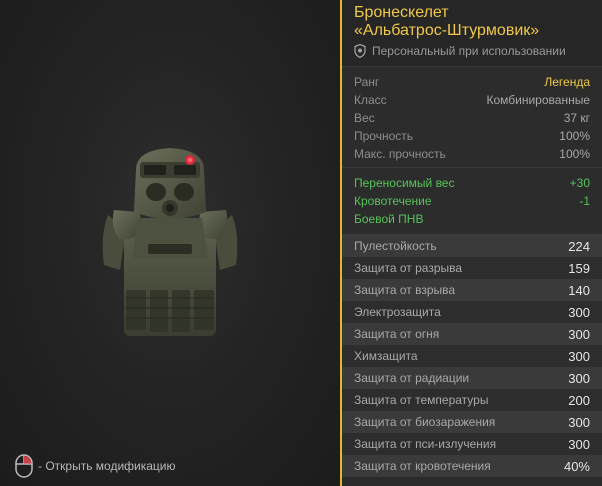  I want to click on prop-value: 37 кг, so click(576, 118).